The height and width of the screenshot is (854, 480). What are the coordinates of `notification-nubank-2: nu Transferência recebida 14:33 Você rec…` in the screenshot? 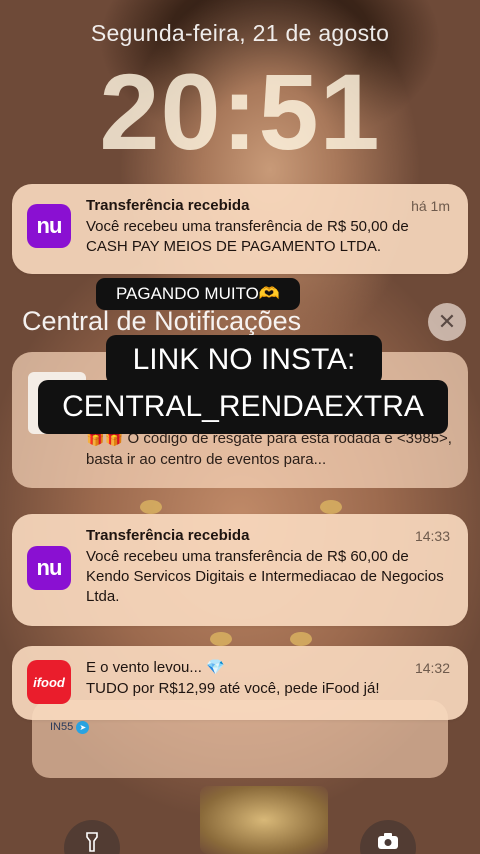 It's located at (240, 570).